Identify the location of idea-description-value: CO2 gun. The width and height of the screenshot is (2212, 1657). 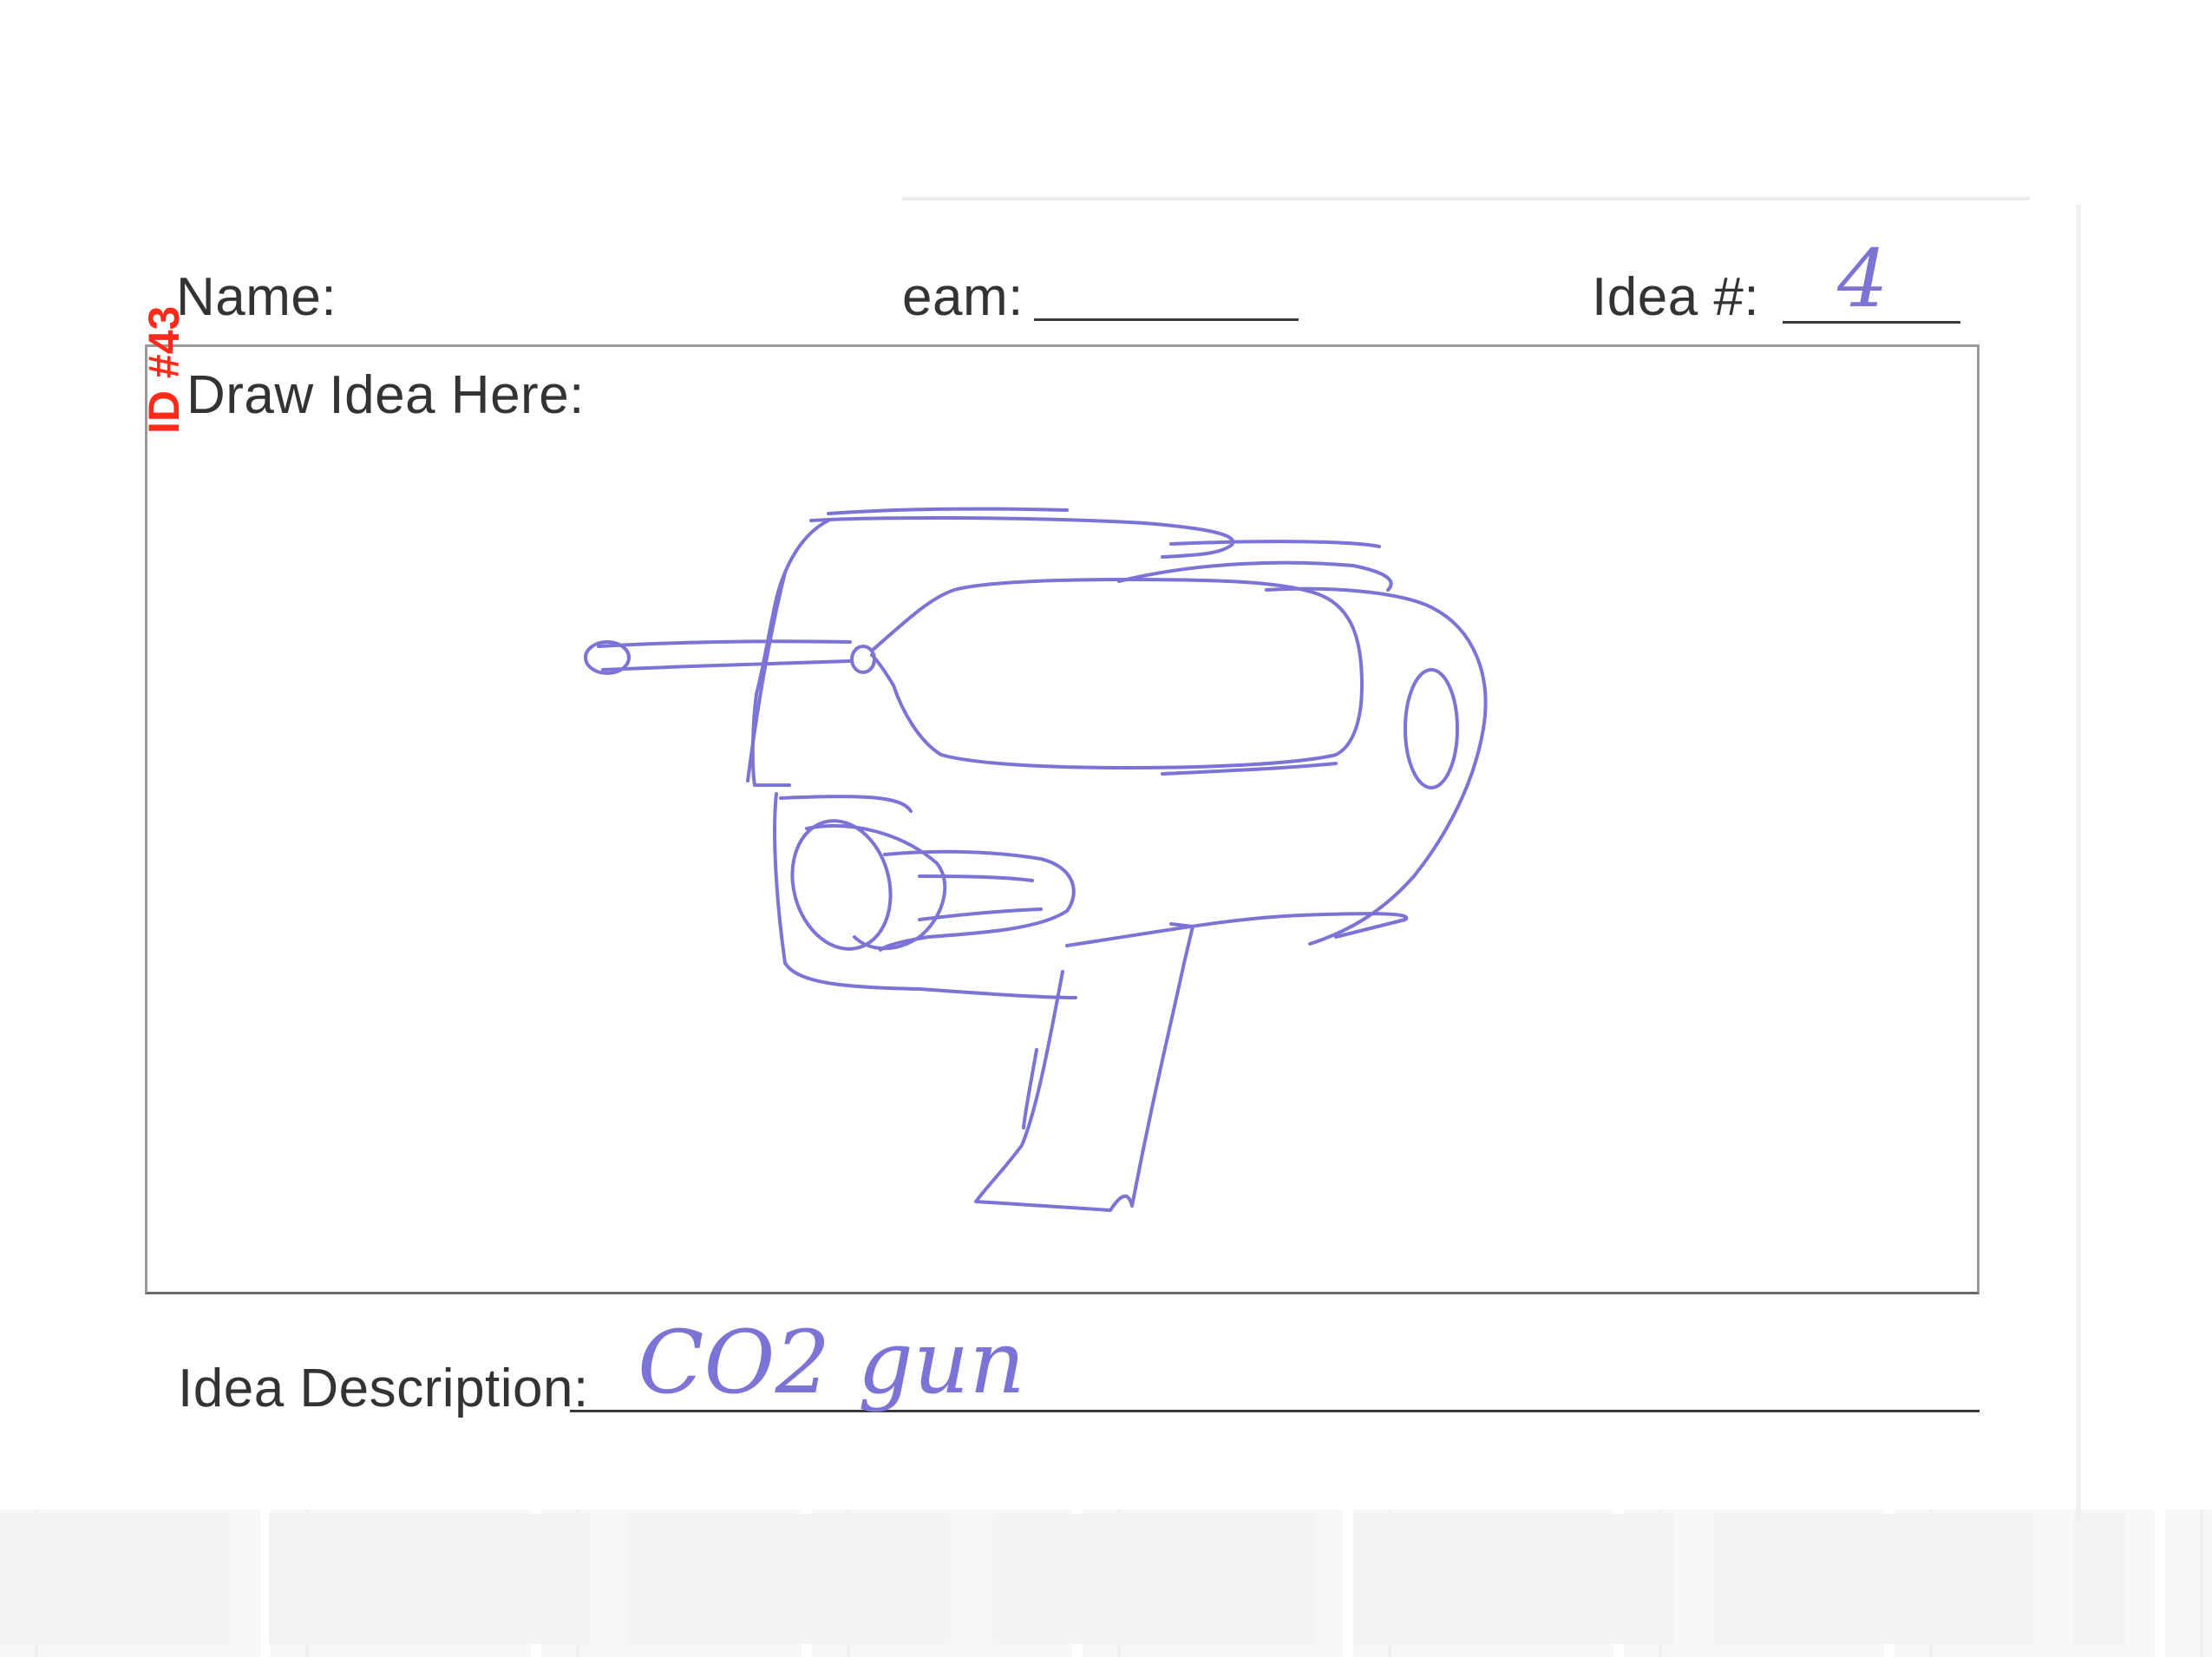
(831, 1362).